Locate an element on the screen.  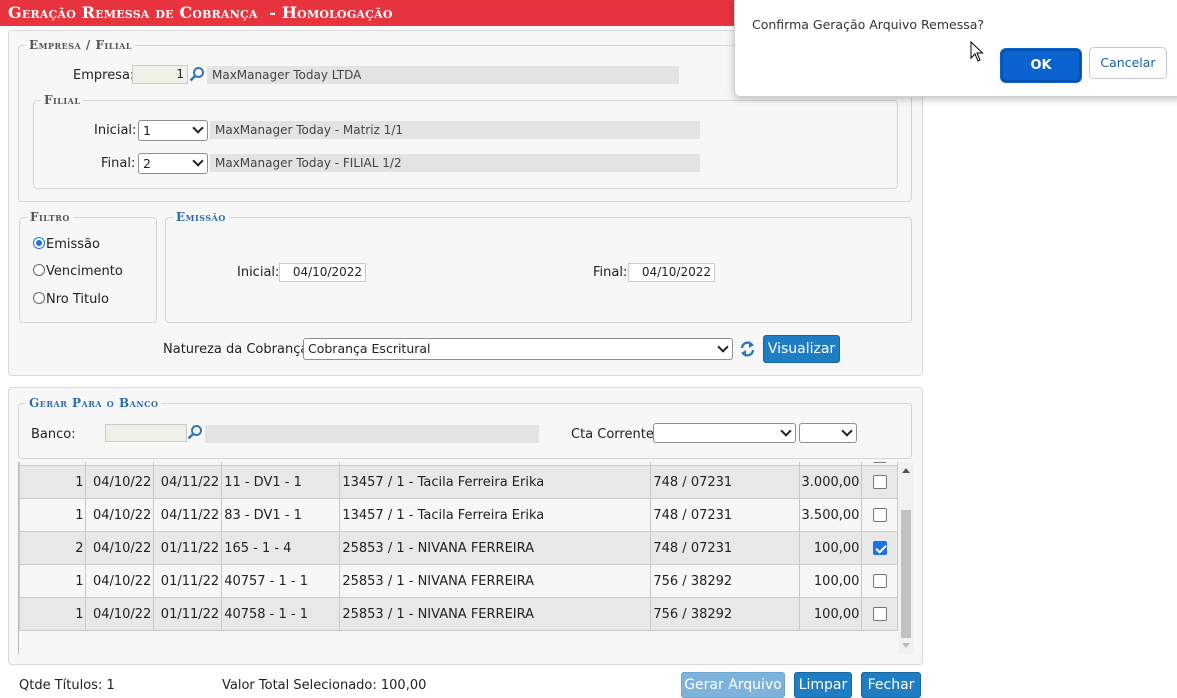
radio-vencimento: Vencimento is located at coordinates (78, 271).